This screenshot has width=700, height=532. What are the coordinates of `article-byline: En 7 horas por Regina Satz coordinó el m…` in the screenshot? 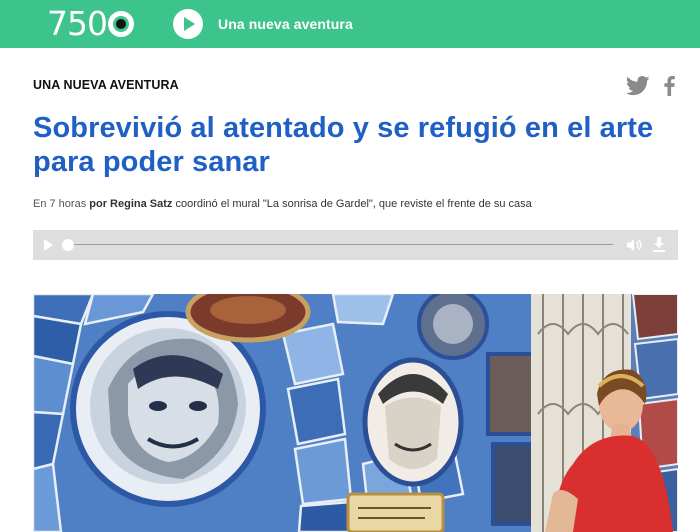 It's located at (282, 204).